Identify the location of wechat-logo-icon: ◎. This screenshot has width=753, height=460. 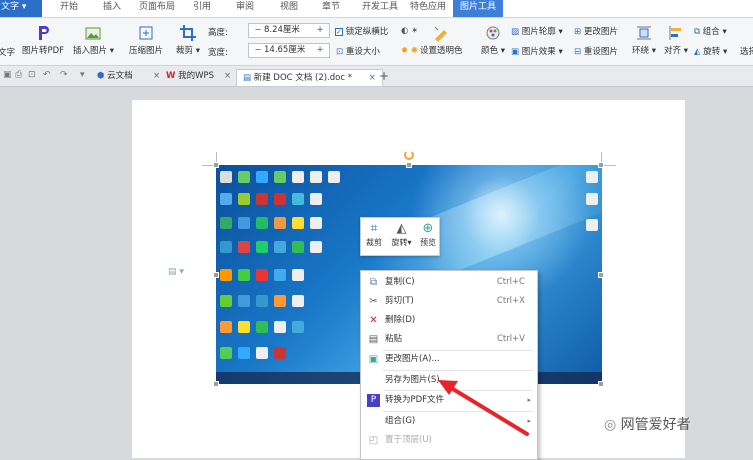
(610, 425).